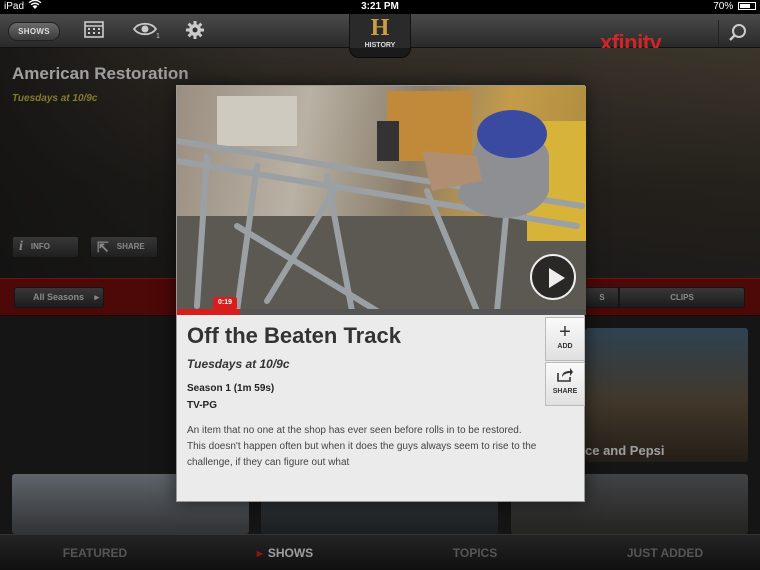  What do you see at coordinates (34, 31) in the screenshot?
I see `shows-back-button: SHOWS` at bounding box center [34, 31].